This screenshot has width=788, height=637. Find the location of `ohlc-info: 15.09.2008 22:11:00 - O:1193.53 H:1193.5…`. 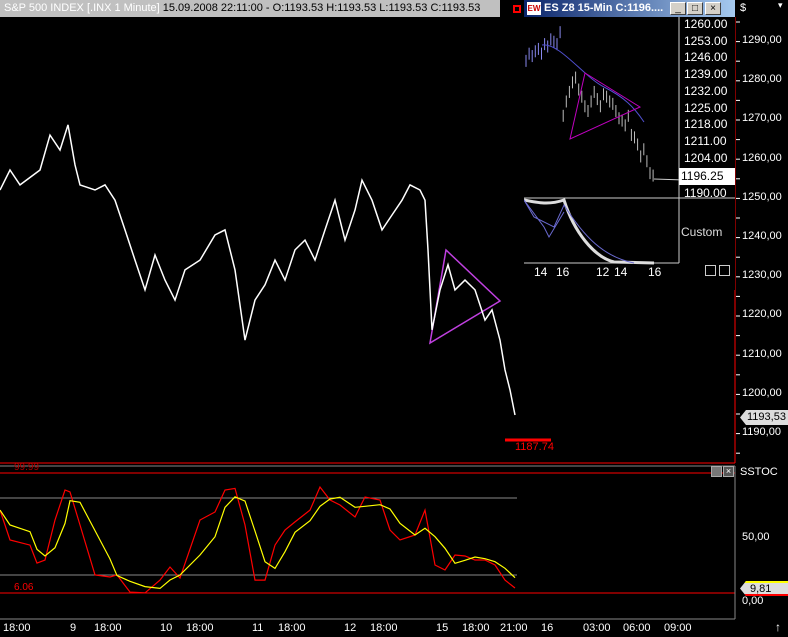

ohlc-info: 15.09.2008 22:11:00 - O:1193.53 H:1193.5… is located at coordinates (321, 8).